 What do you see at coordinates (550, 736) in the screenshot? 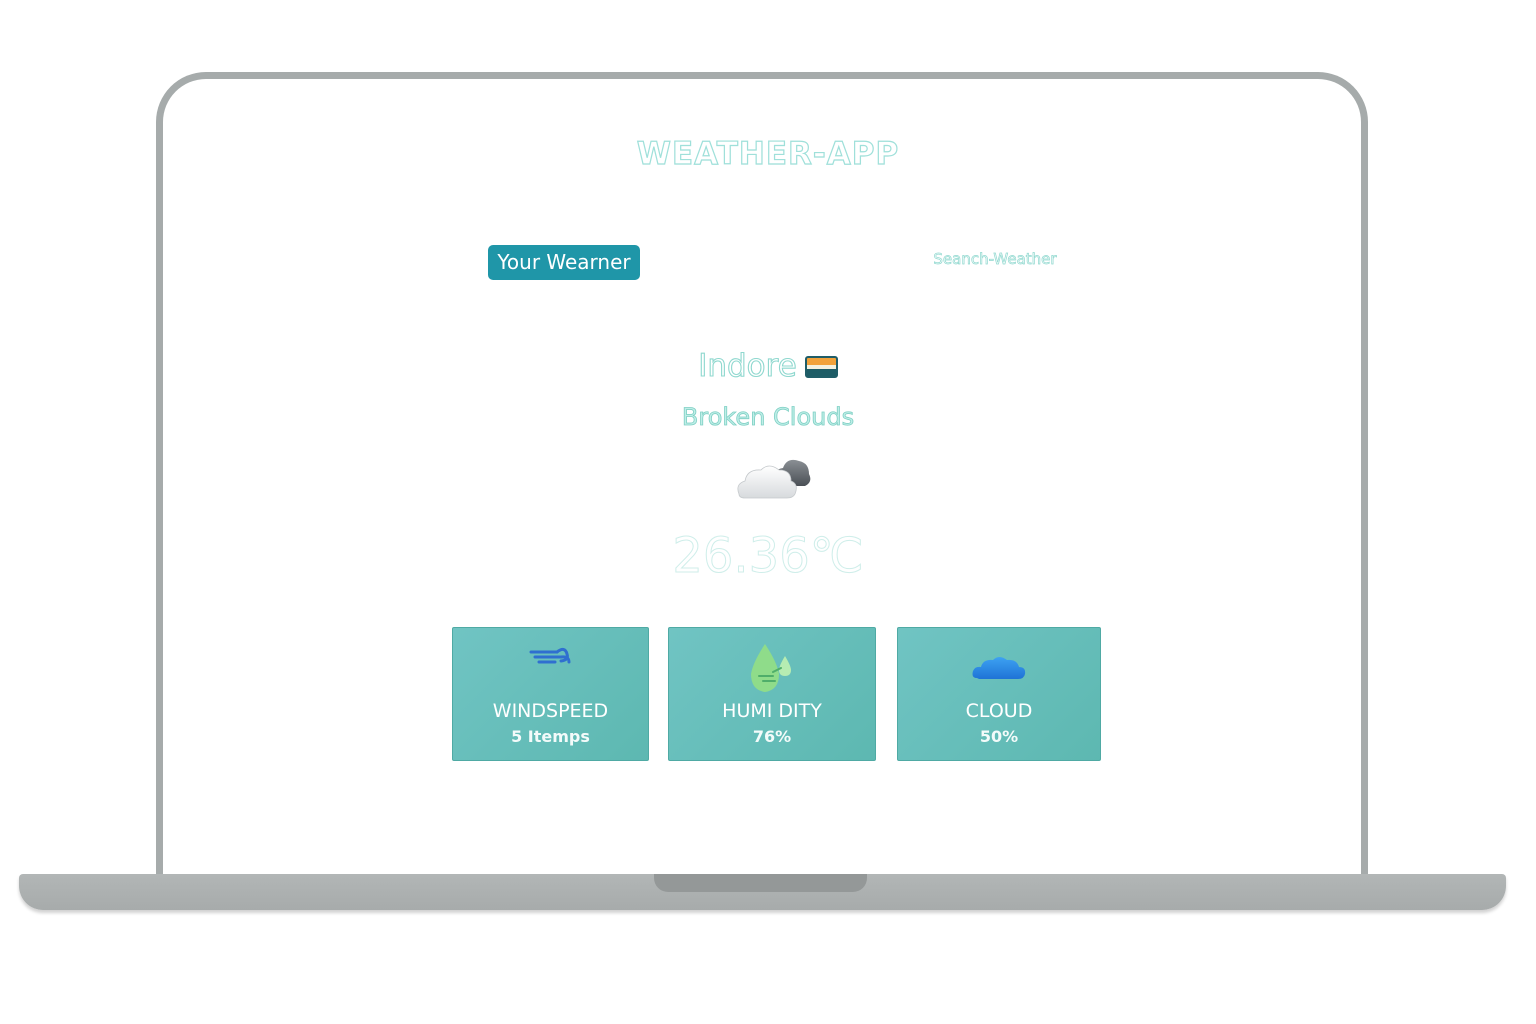
I see `windspeed-value: 5 Itemps` at bounding box center [550, 736].